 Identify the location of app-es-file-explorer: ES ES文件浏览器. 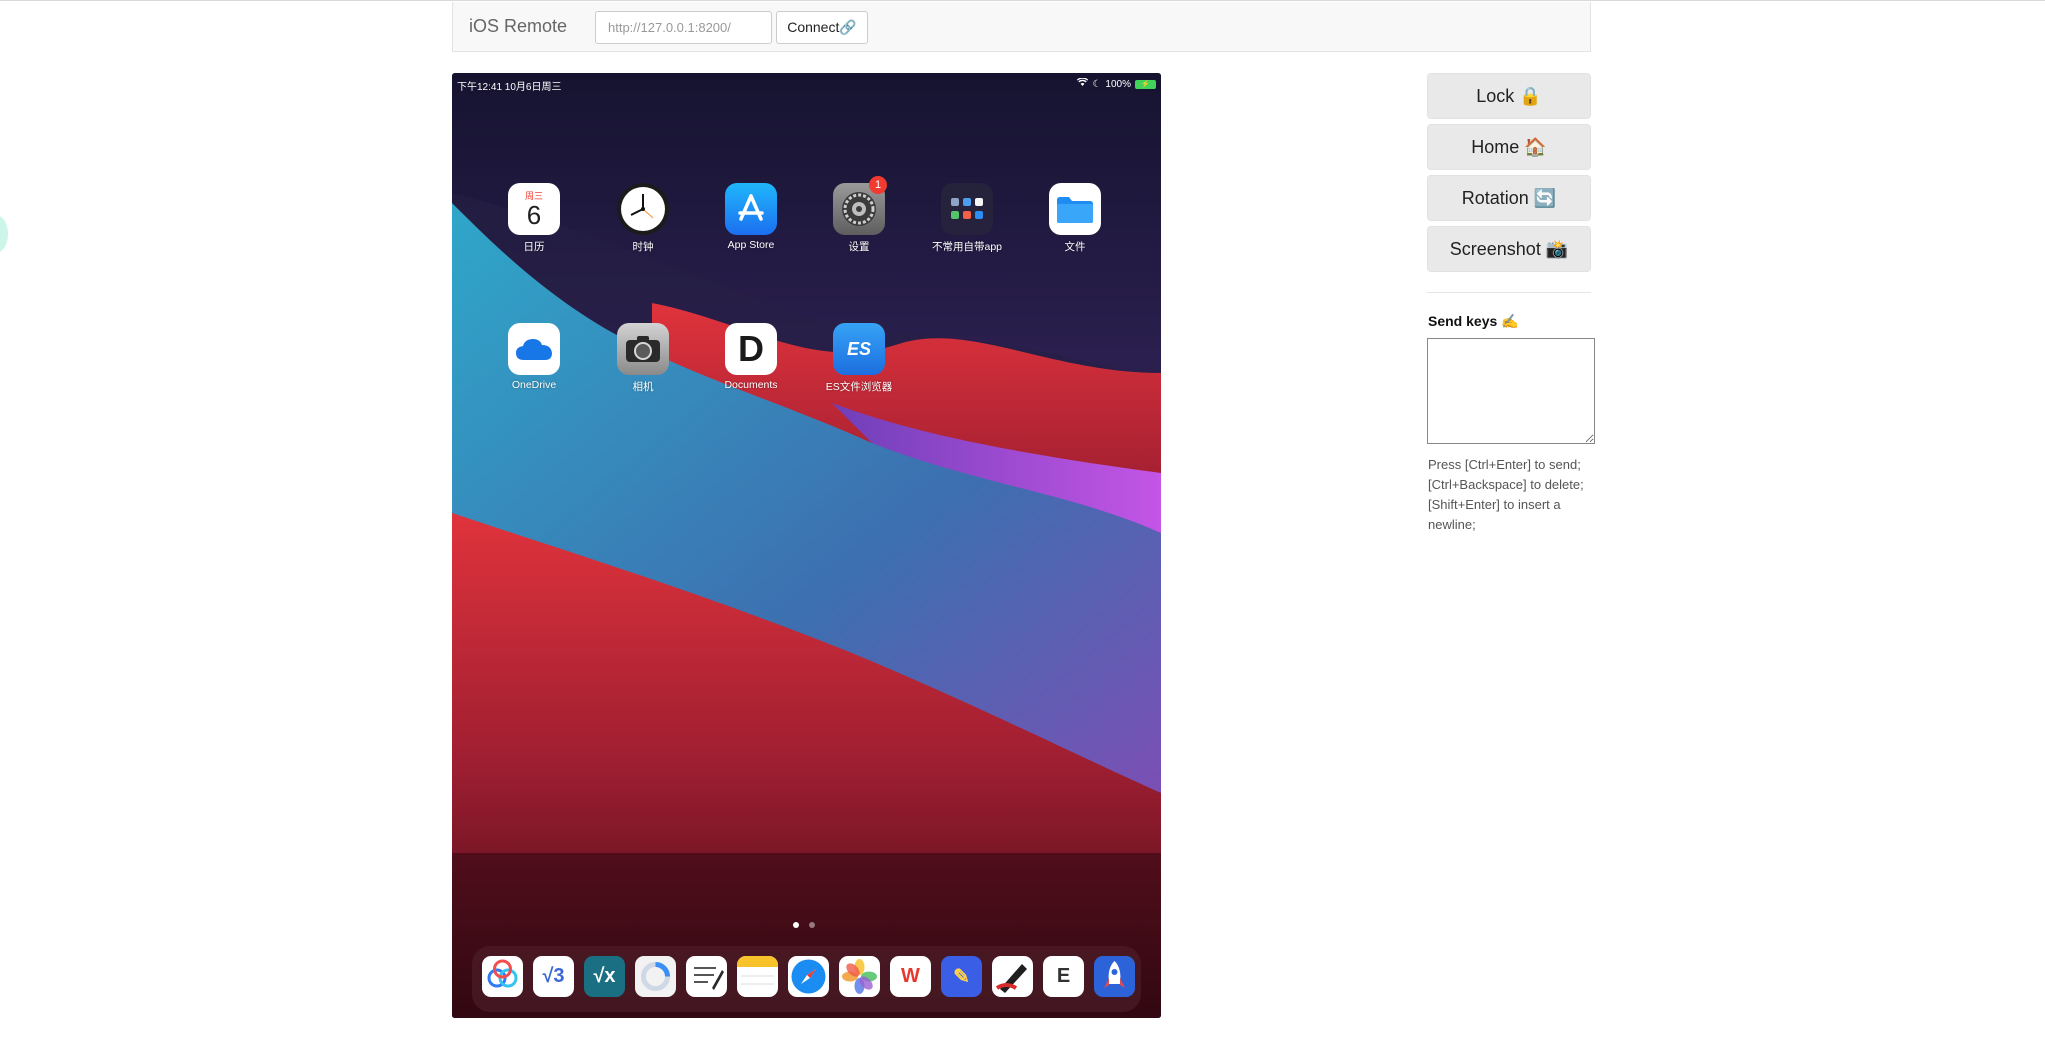
(859, 358).